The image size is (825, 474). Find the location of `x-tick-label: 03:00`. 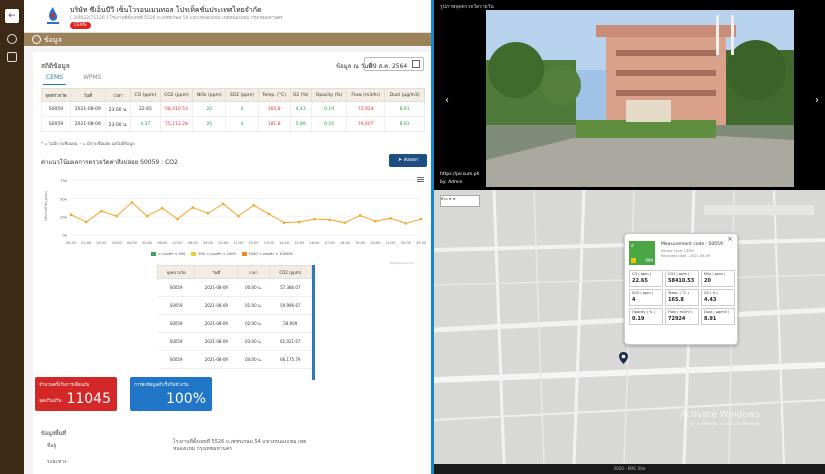

x-tick-label: 03:00 is located at coordinates (117, 243).